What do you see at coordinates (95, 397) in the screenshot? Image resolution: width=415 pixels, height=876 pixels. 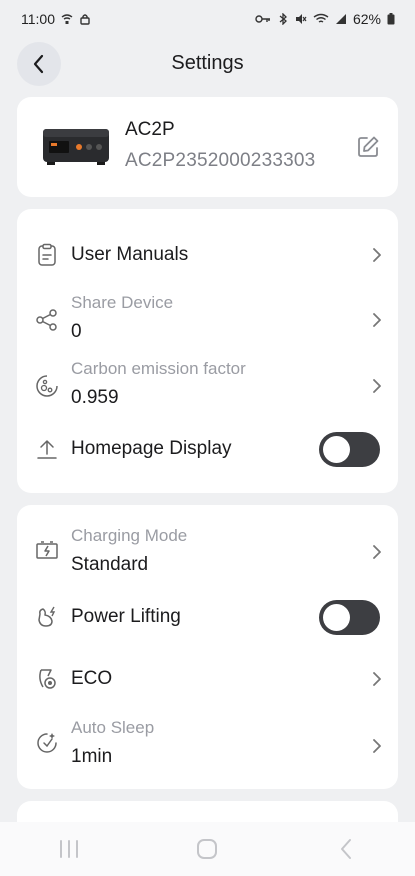 I see `carbon-emission-value: 0.959` at bounding box center [95, 397].